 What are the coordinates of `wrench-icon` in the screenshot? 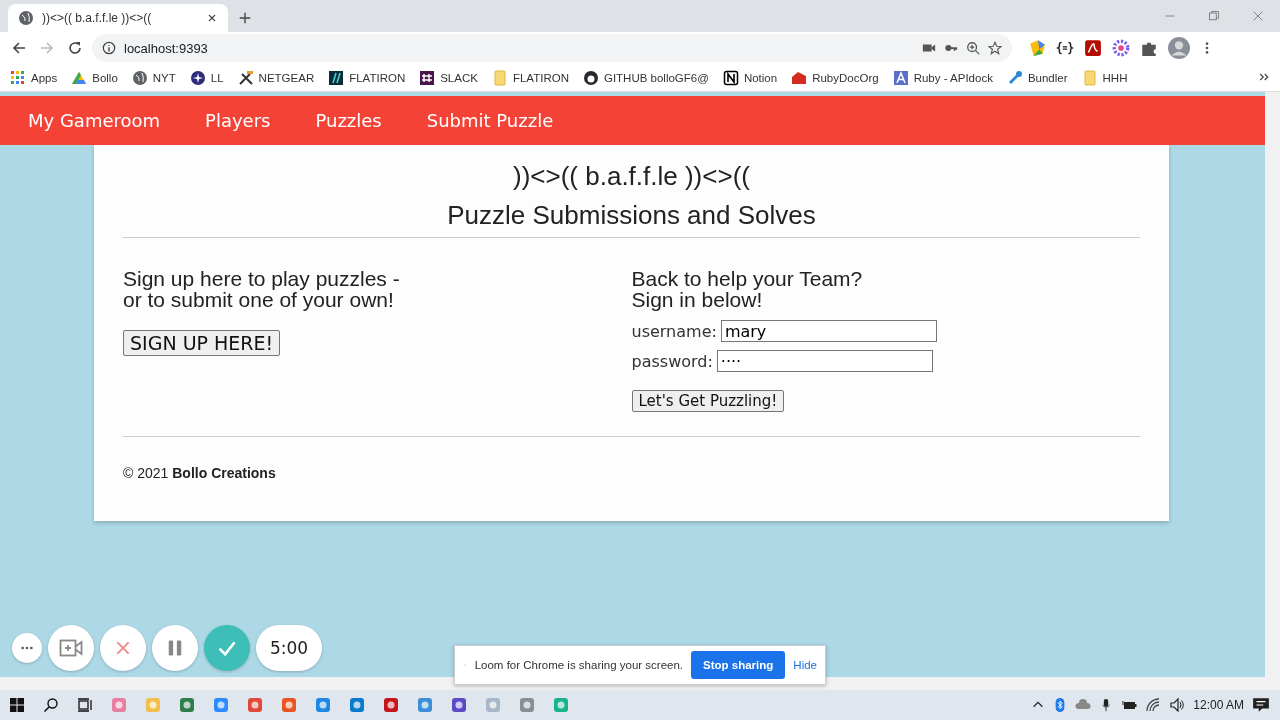 It's located at (1014, 77).